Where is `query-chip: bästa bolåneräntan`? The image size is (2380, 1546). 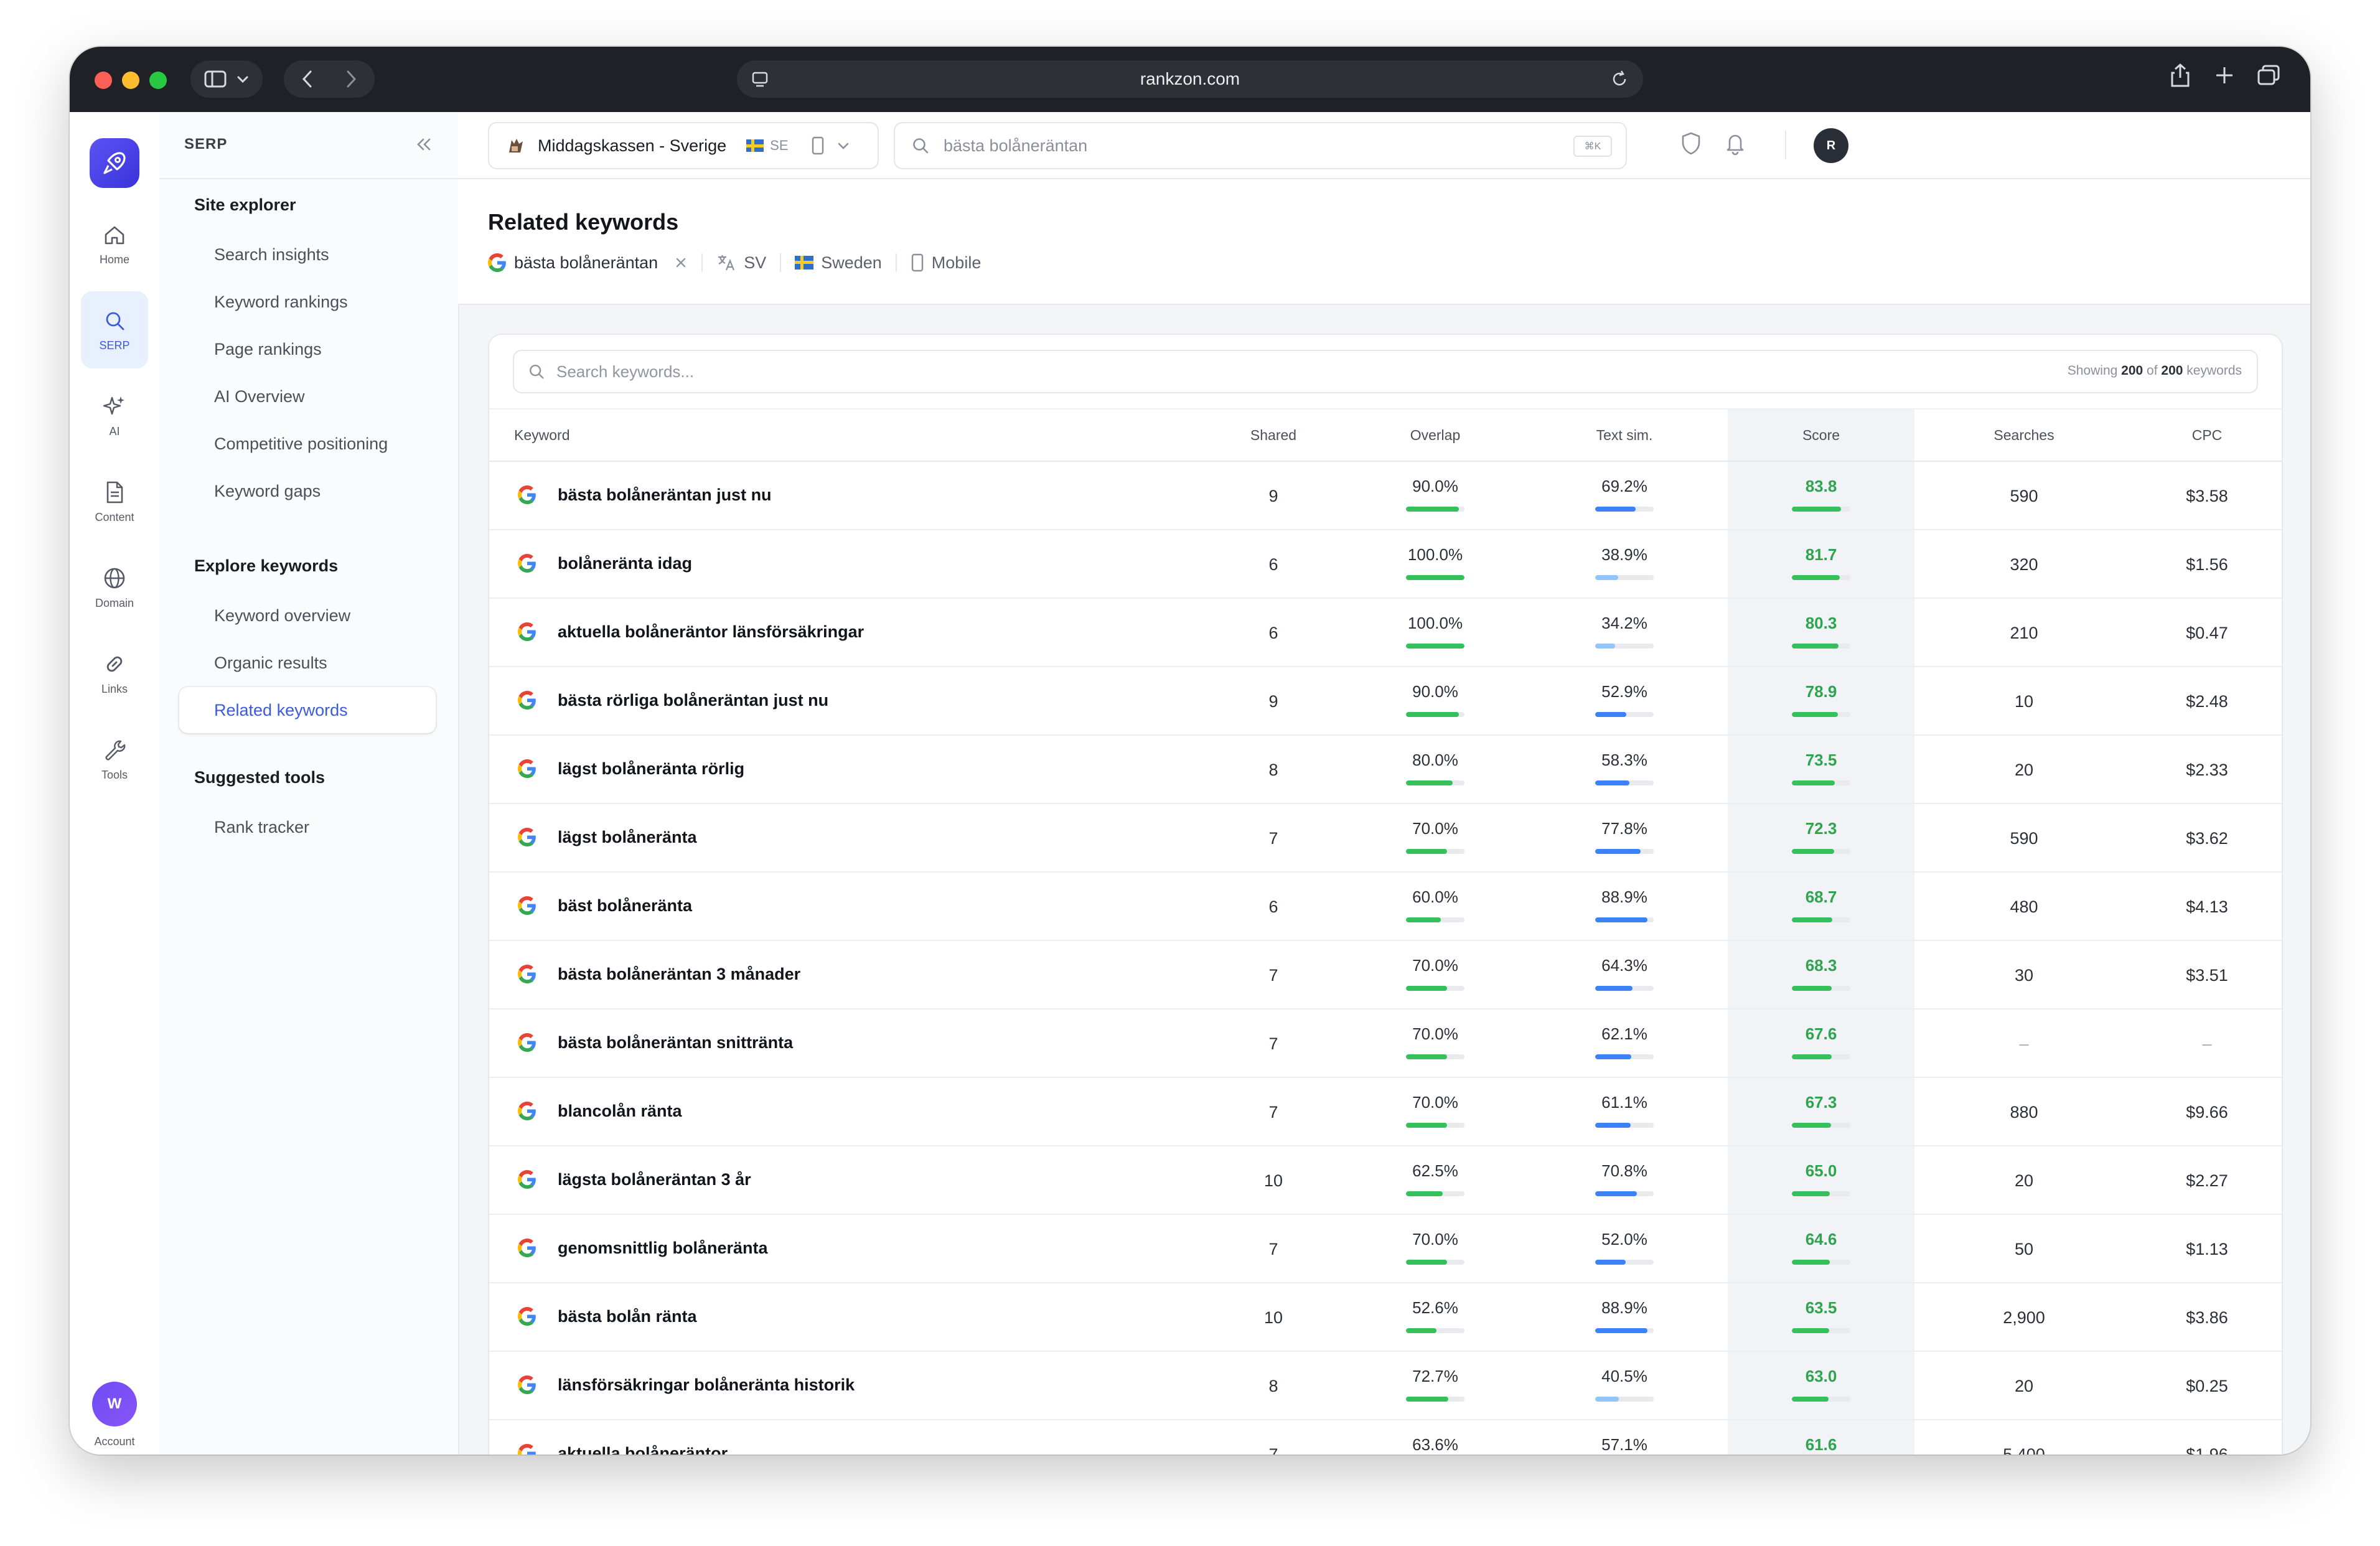 query-chip: bästa bolåneräntan is located at coordinates (588, 263).